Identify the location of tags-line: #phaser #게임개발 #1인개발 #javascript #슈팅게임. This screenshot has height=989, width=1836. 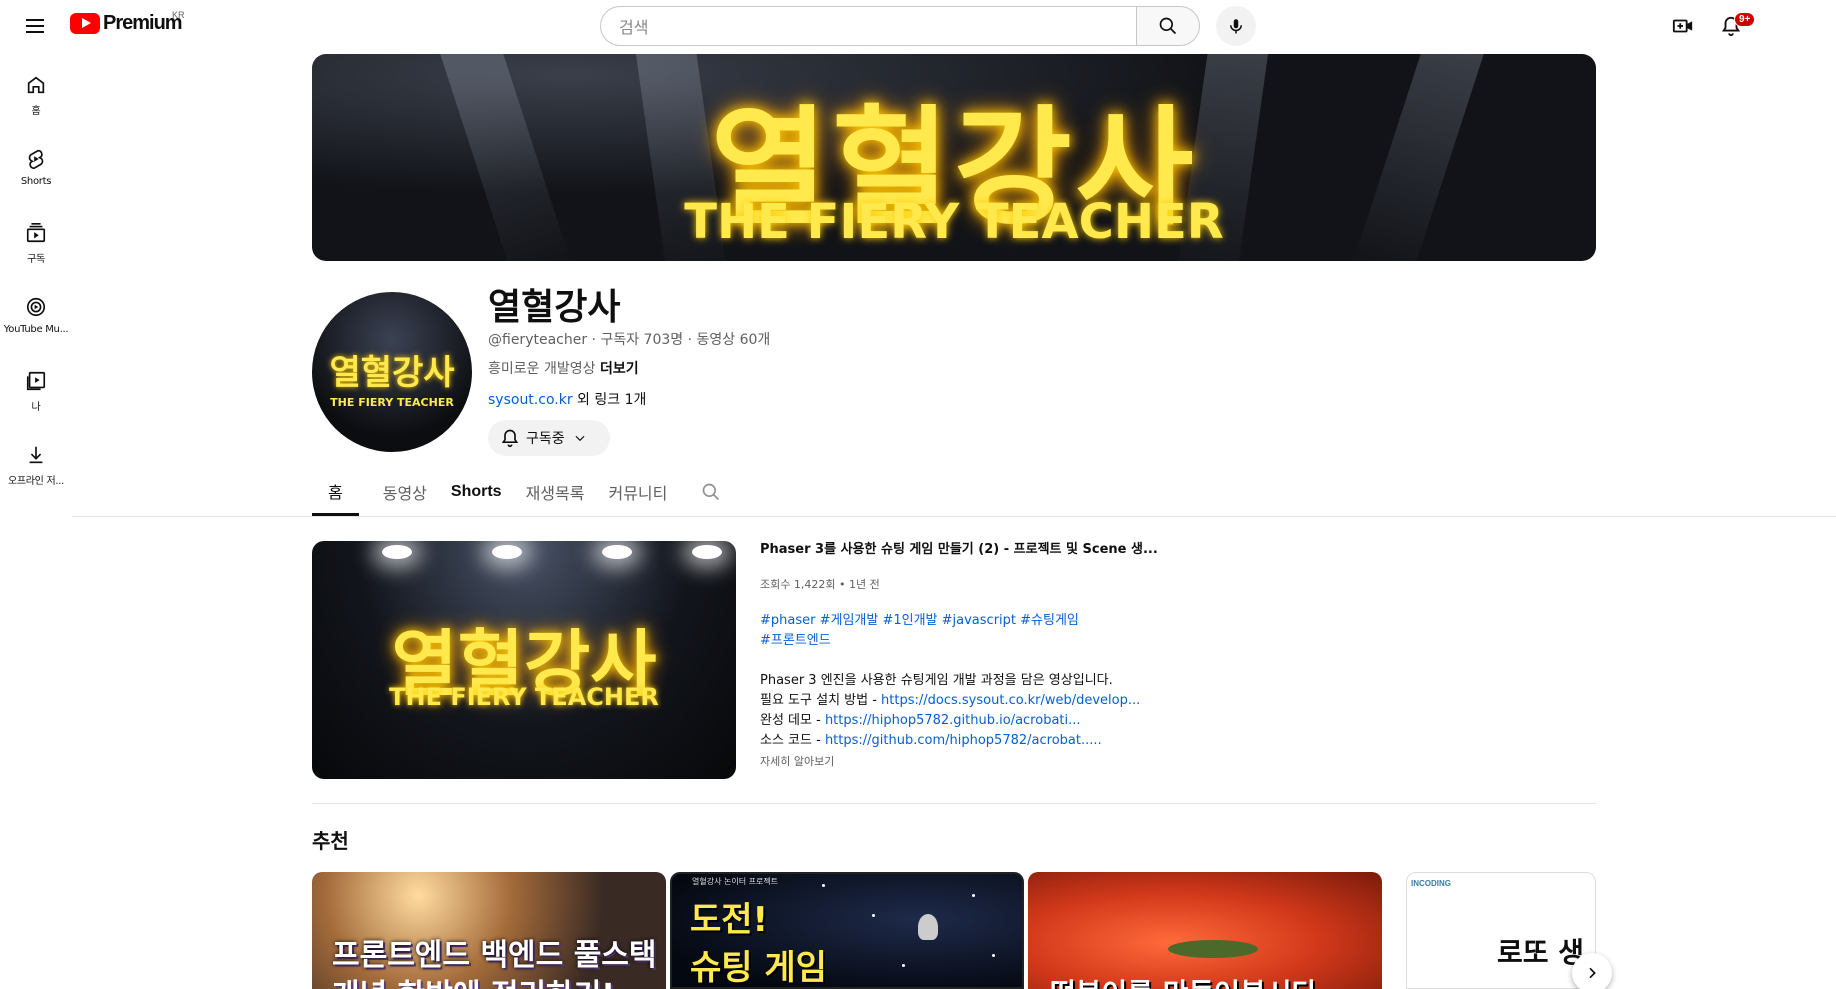
(925, 621).